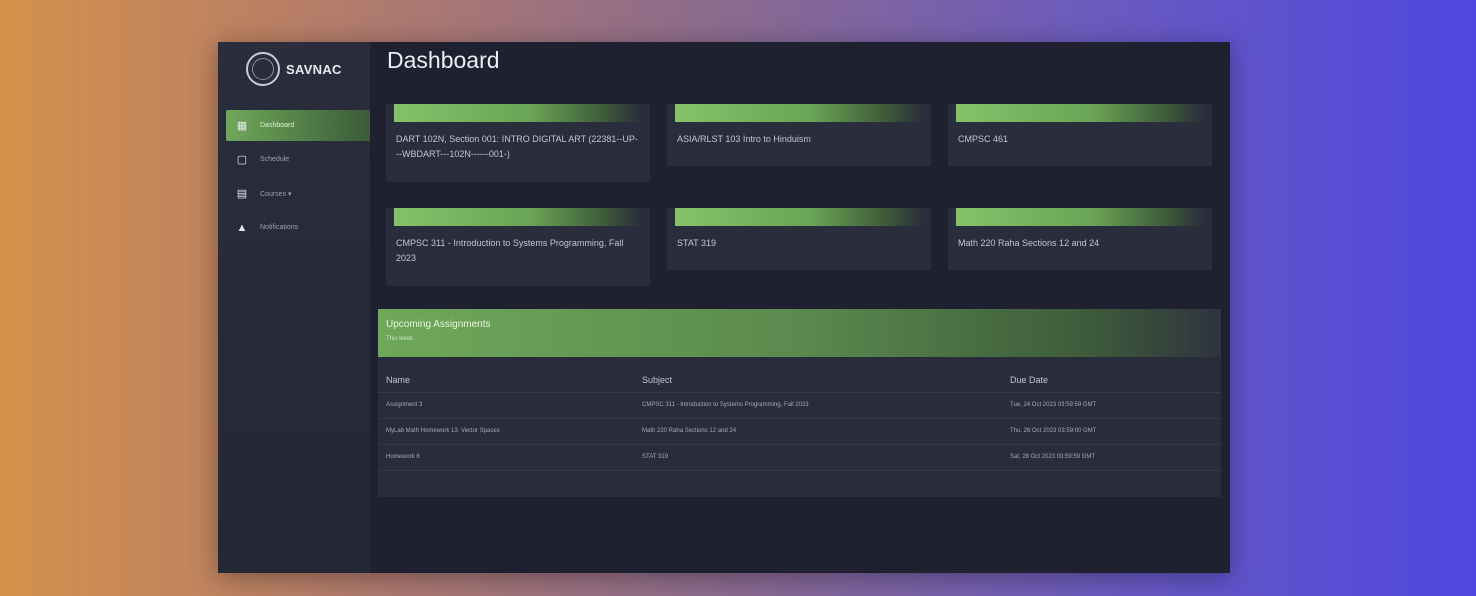  Describe the element at coordinates (1029, 243) in the screenshot. I see `course-name: Math 220 Raha Sections 12 and 24` at that location.